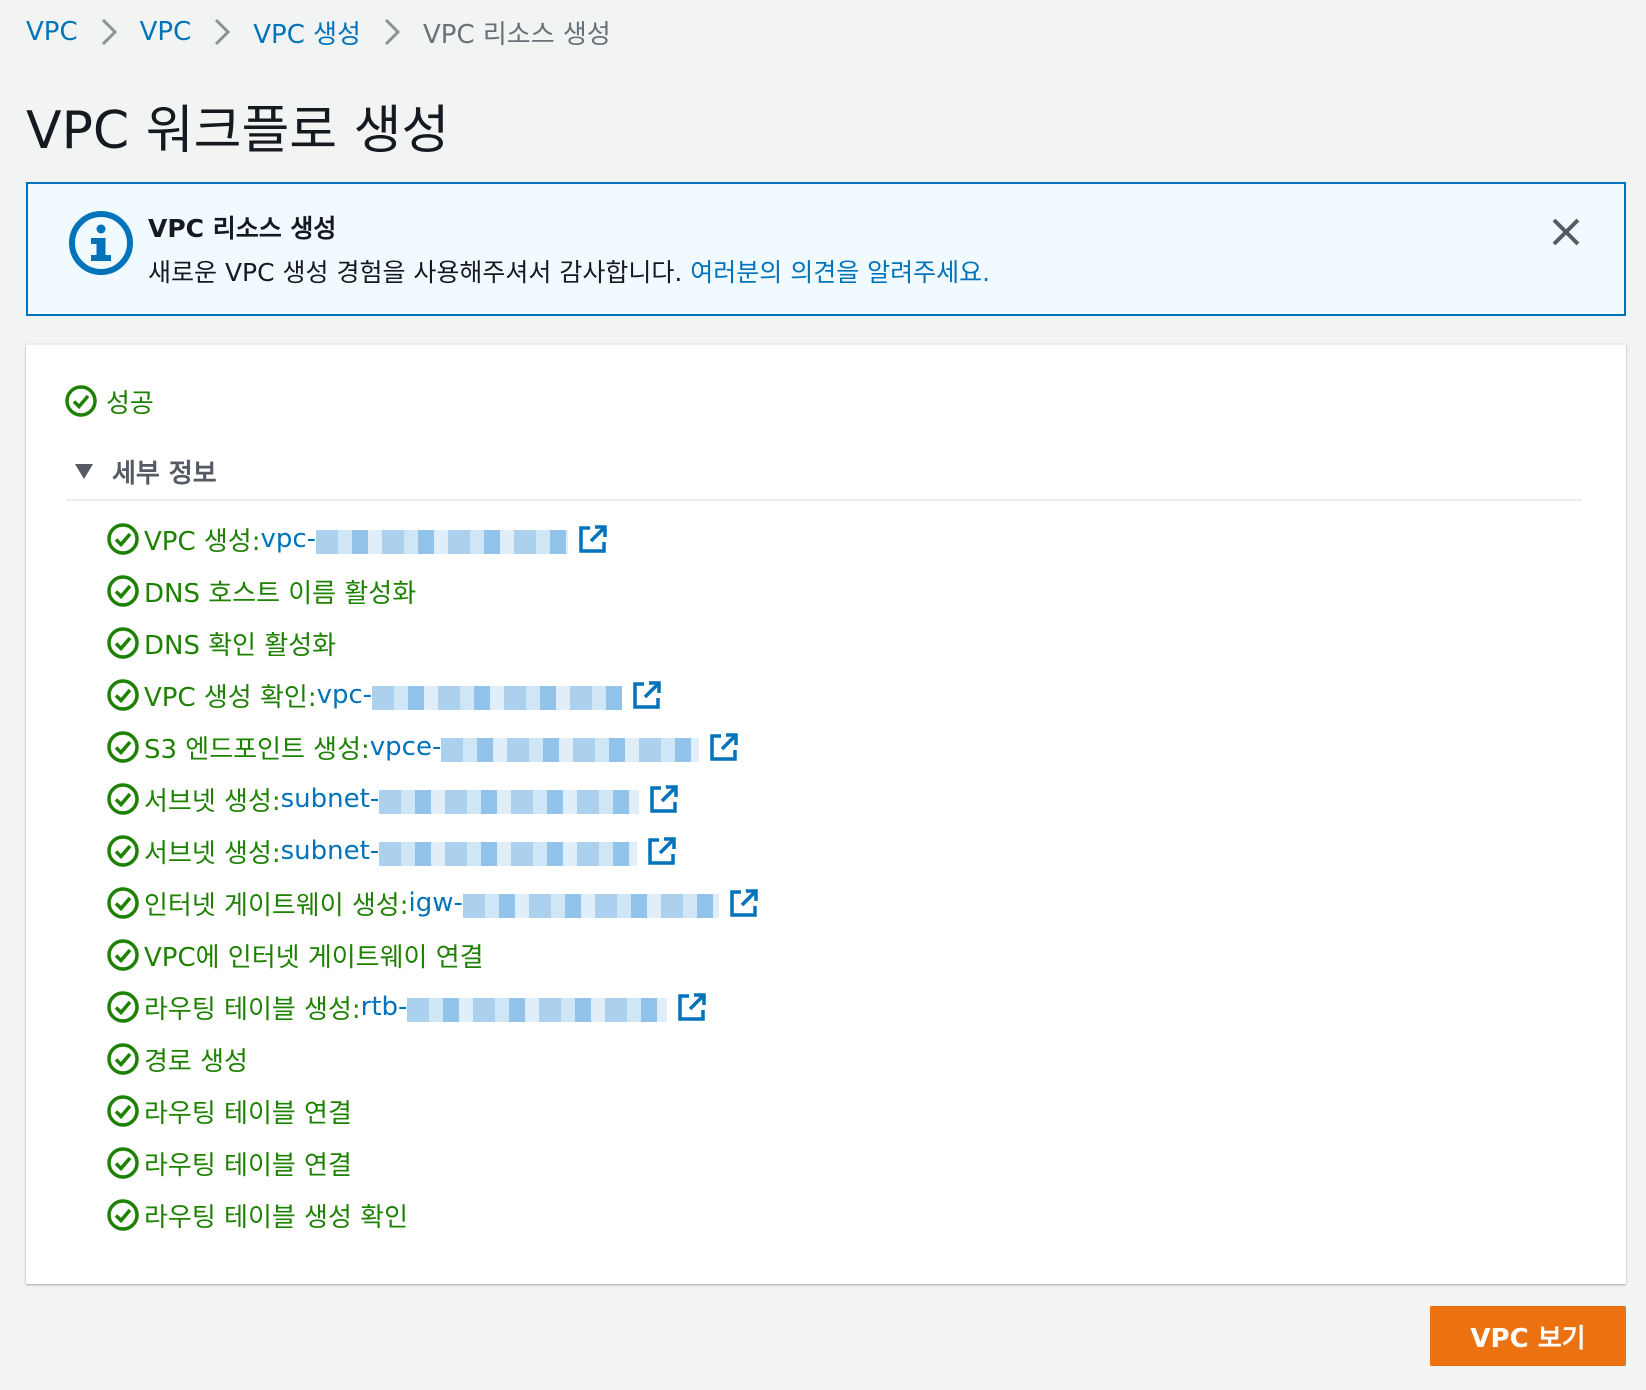 The height and width of the screenshot is (1390, 1646). Describe the element at coordinates (840, 272) in the screenshot. I see `feedback-link: 여러분의 의견을 알려주세요.` at that location.